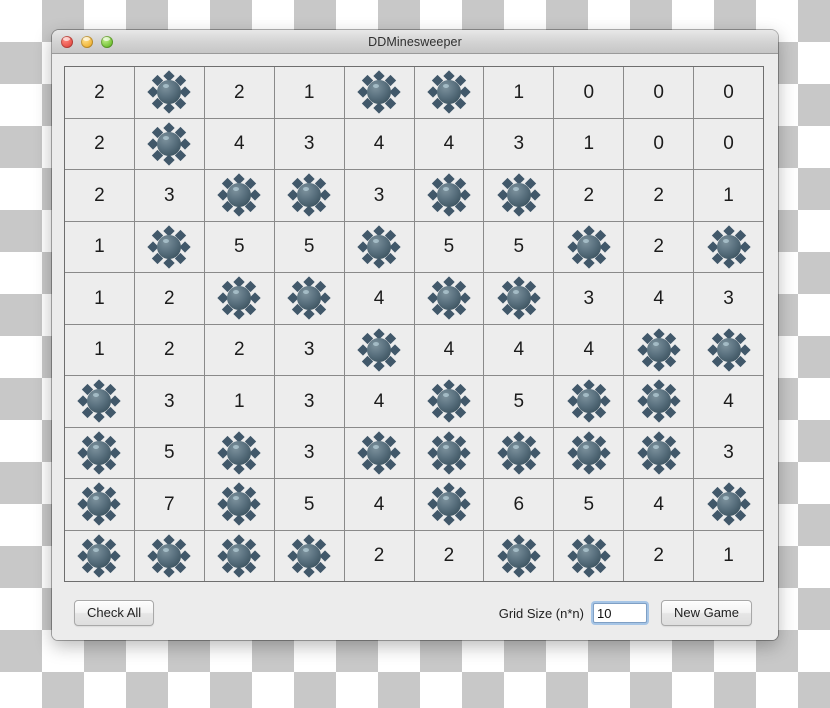  What do you see at coordinates (619, 613) in the screenshot?
I see `grid-size-input` at bounding box center [619, 613].